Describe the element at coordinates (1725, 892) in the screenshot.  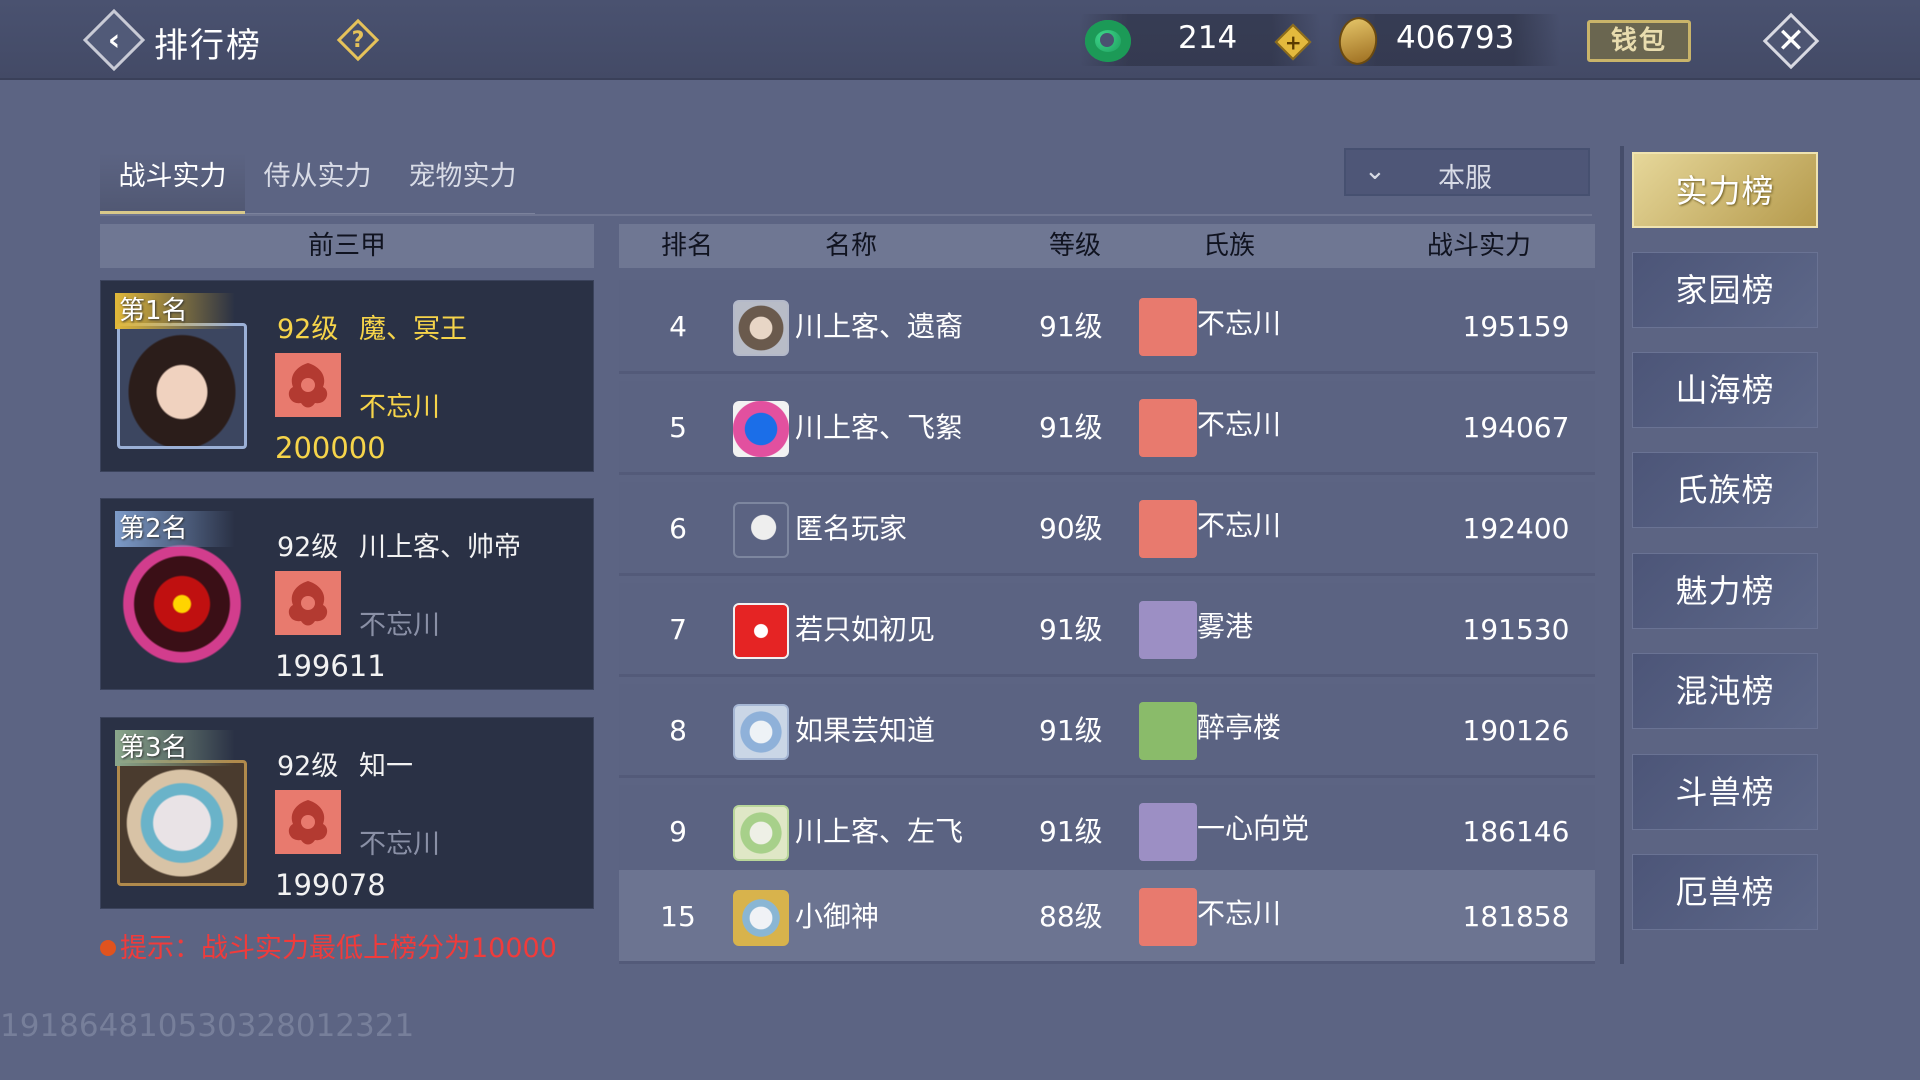
I see `nav-calamity-beast-ranking: 厄兽榜` at that location.